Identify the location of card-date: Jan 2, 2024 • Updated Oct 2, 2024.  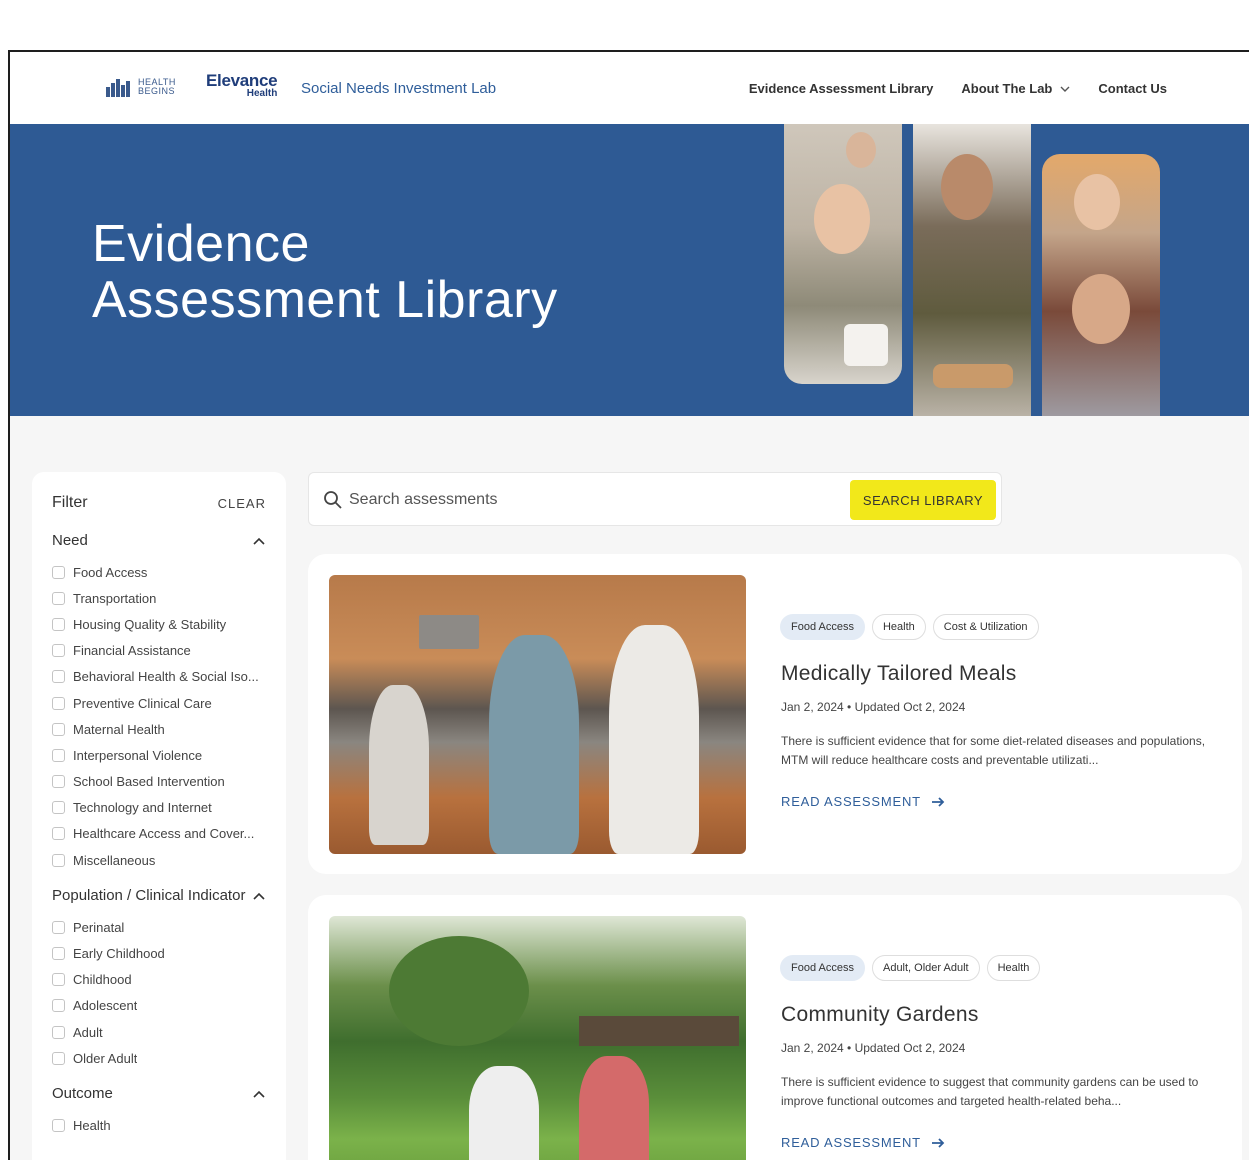
(873, 707).